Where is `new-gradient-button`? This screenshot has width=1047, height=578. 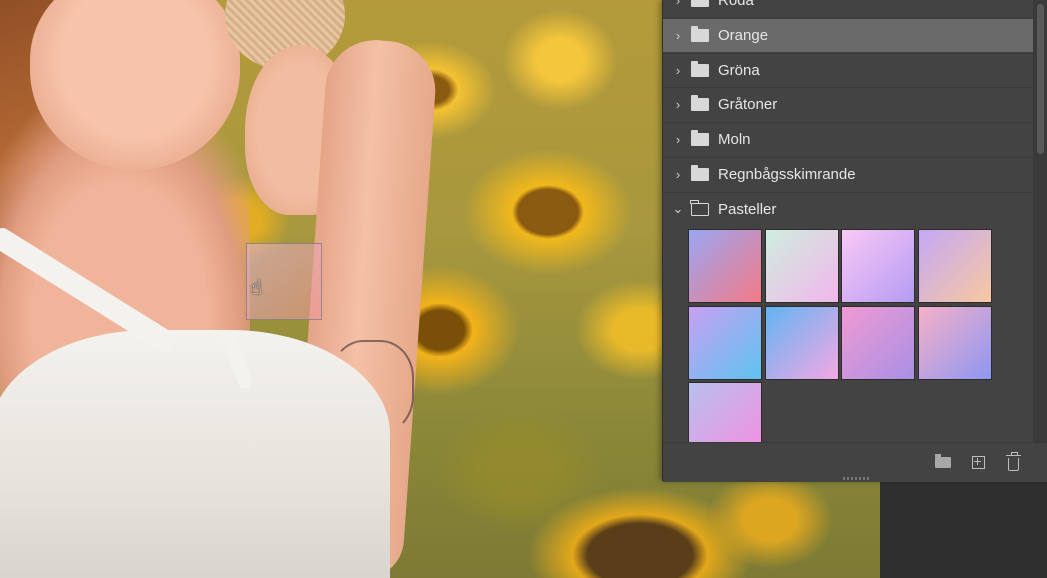 new-gradient-button is located at coordinates (978, 462).